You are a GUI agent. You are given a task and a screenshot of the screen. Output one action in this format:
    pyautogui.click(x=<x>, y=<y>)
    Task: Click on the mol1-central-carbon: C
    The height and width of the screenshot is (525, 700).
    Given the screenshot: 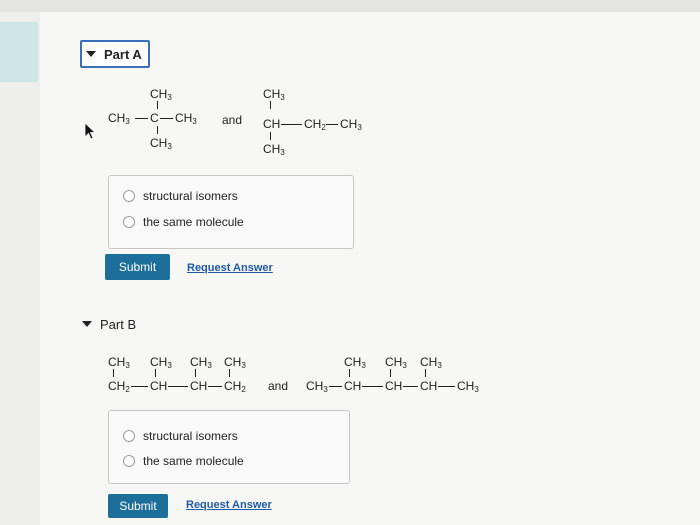 What is the action you would take?
    pyautogui.click(x=154, y=118)
    